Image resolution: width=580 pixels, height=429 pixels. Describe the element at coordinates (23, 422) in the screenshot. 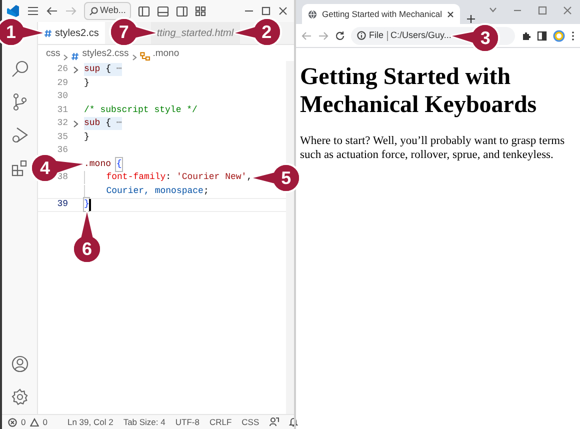

I see `error-count: 0` at that location.